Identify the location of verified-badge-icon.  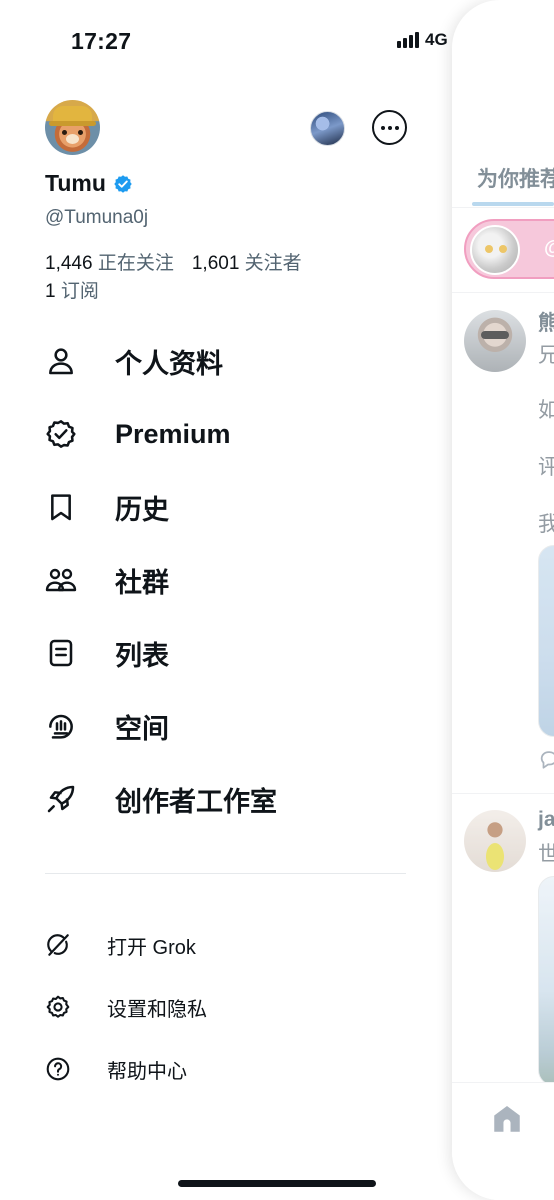
(123, 183).